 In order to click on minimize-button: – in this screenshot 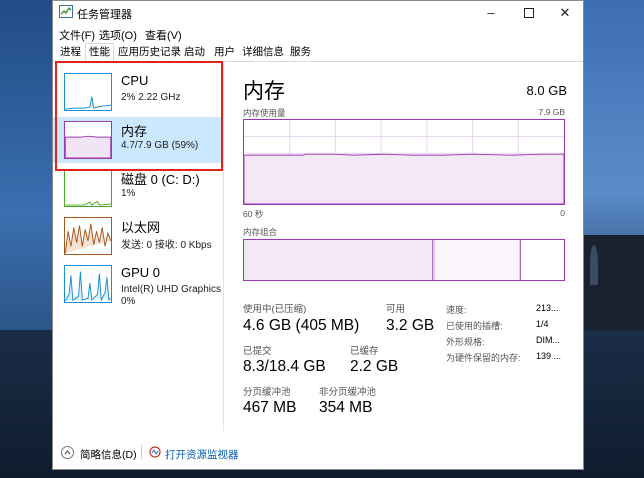, I will do `click(491, 12)`.